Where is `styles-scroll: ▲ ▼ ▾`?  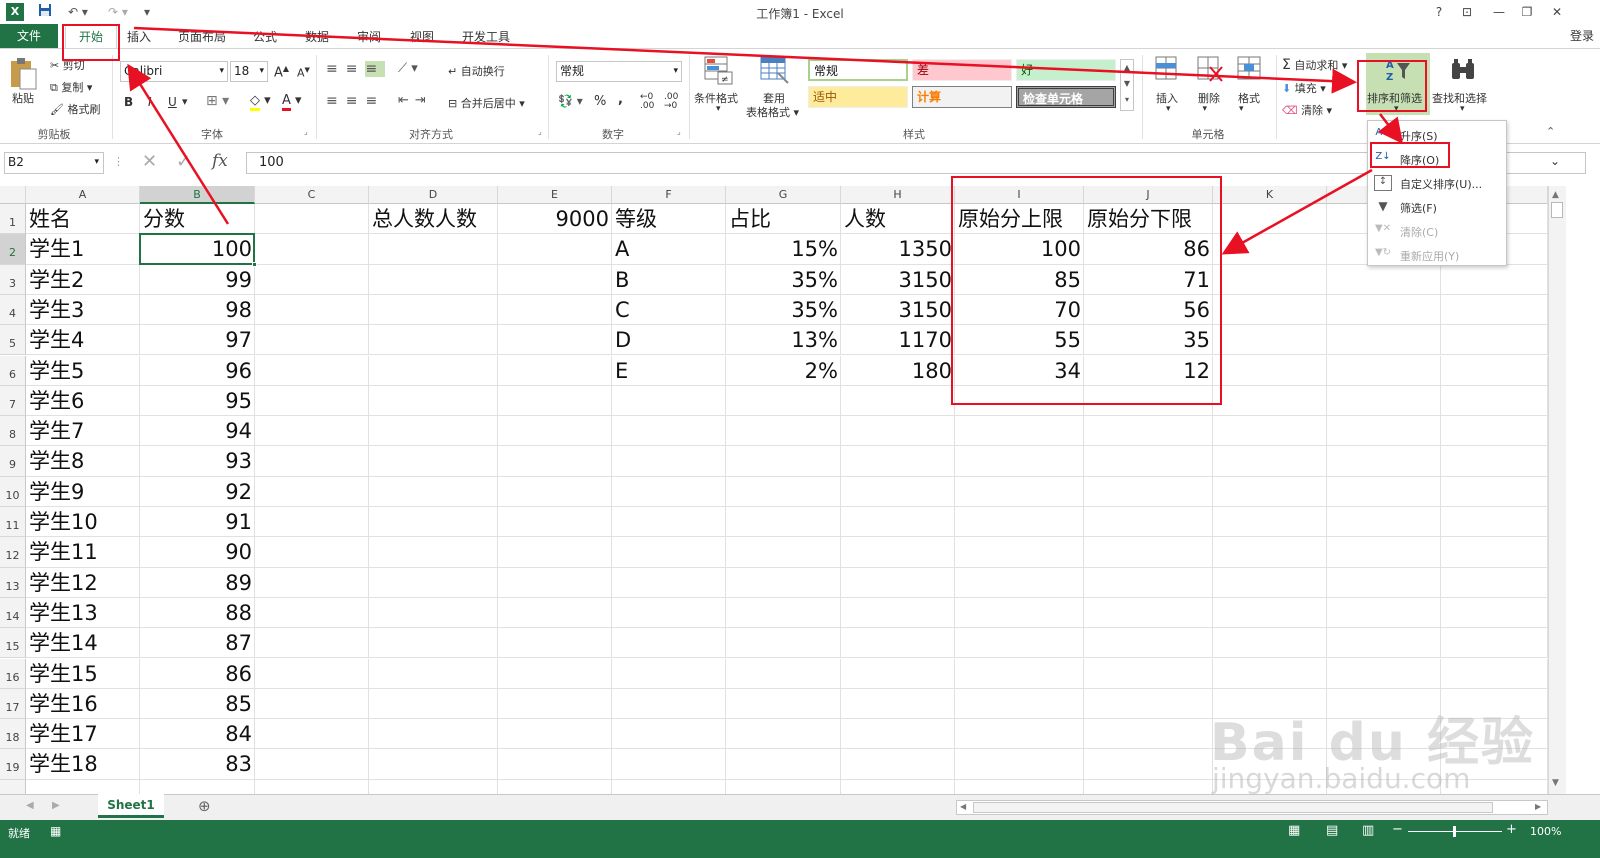 styles-scroll: ▲ ▼ ▾ is located at coordinates (1127, 85).